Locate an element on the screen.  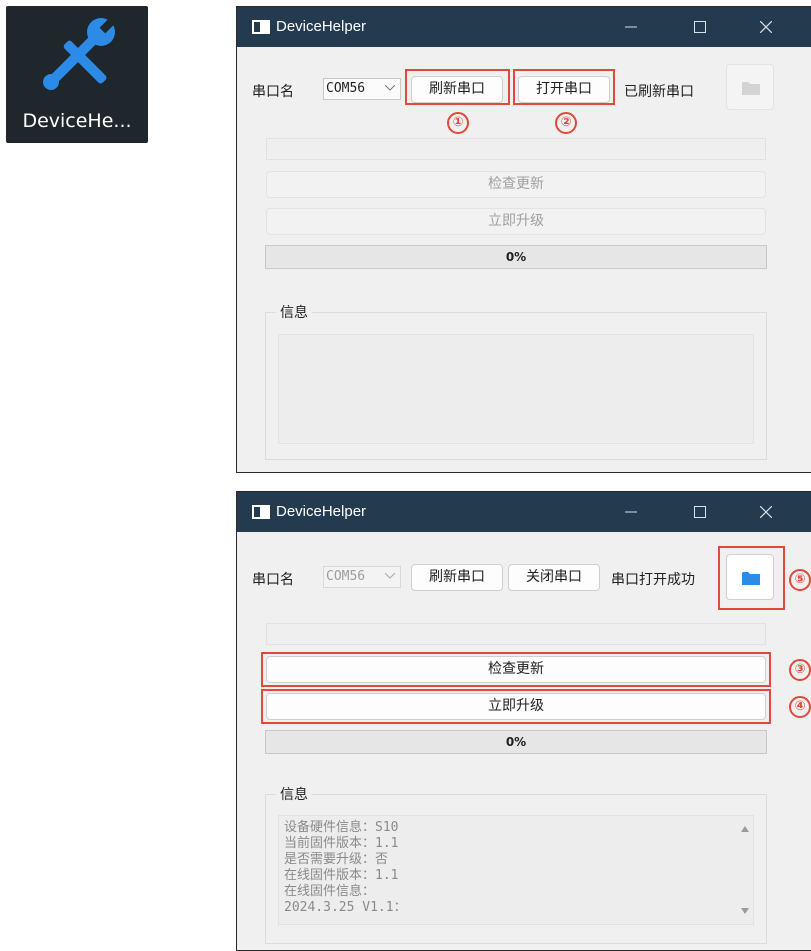
info-text-area is located at coordinates (516, 389).